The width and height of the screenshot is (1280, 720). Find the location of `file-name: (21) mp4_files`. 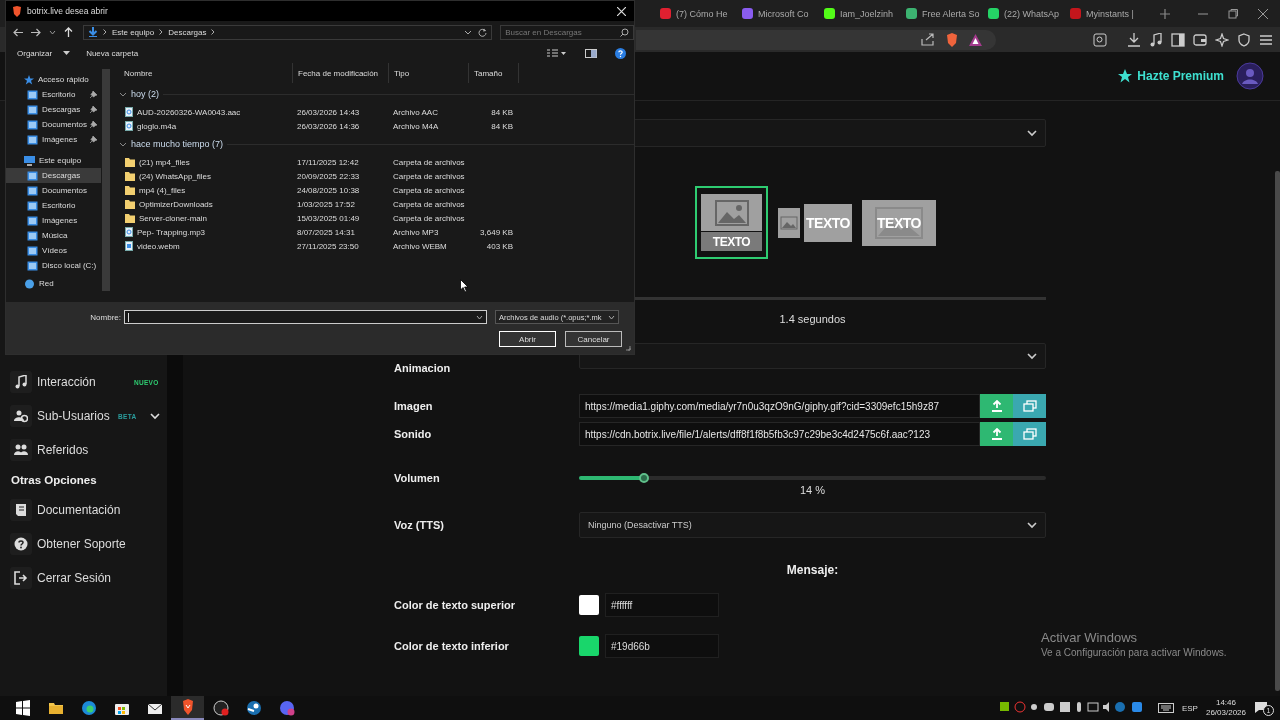

file-name: (21) mp4_files is located at coordinates (164, 162).